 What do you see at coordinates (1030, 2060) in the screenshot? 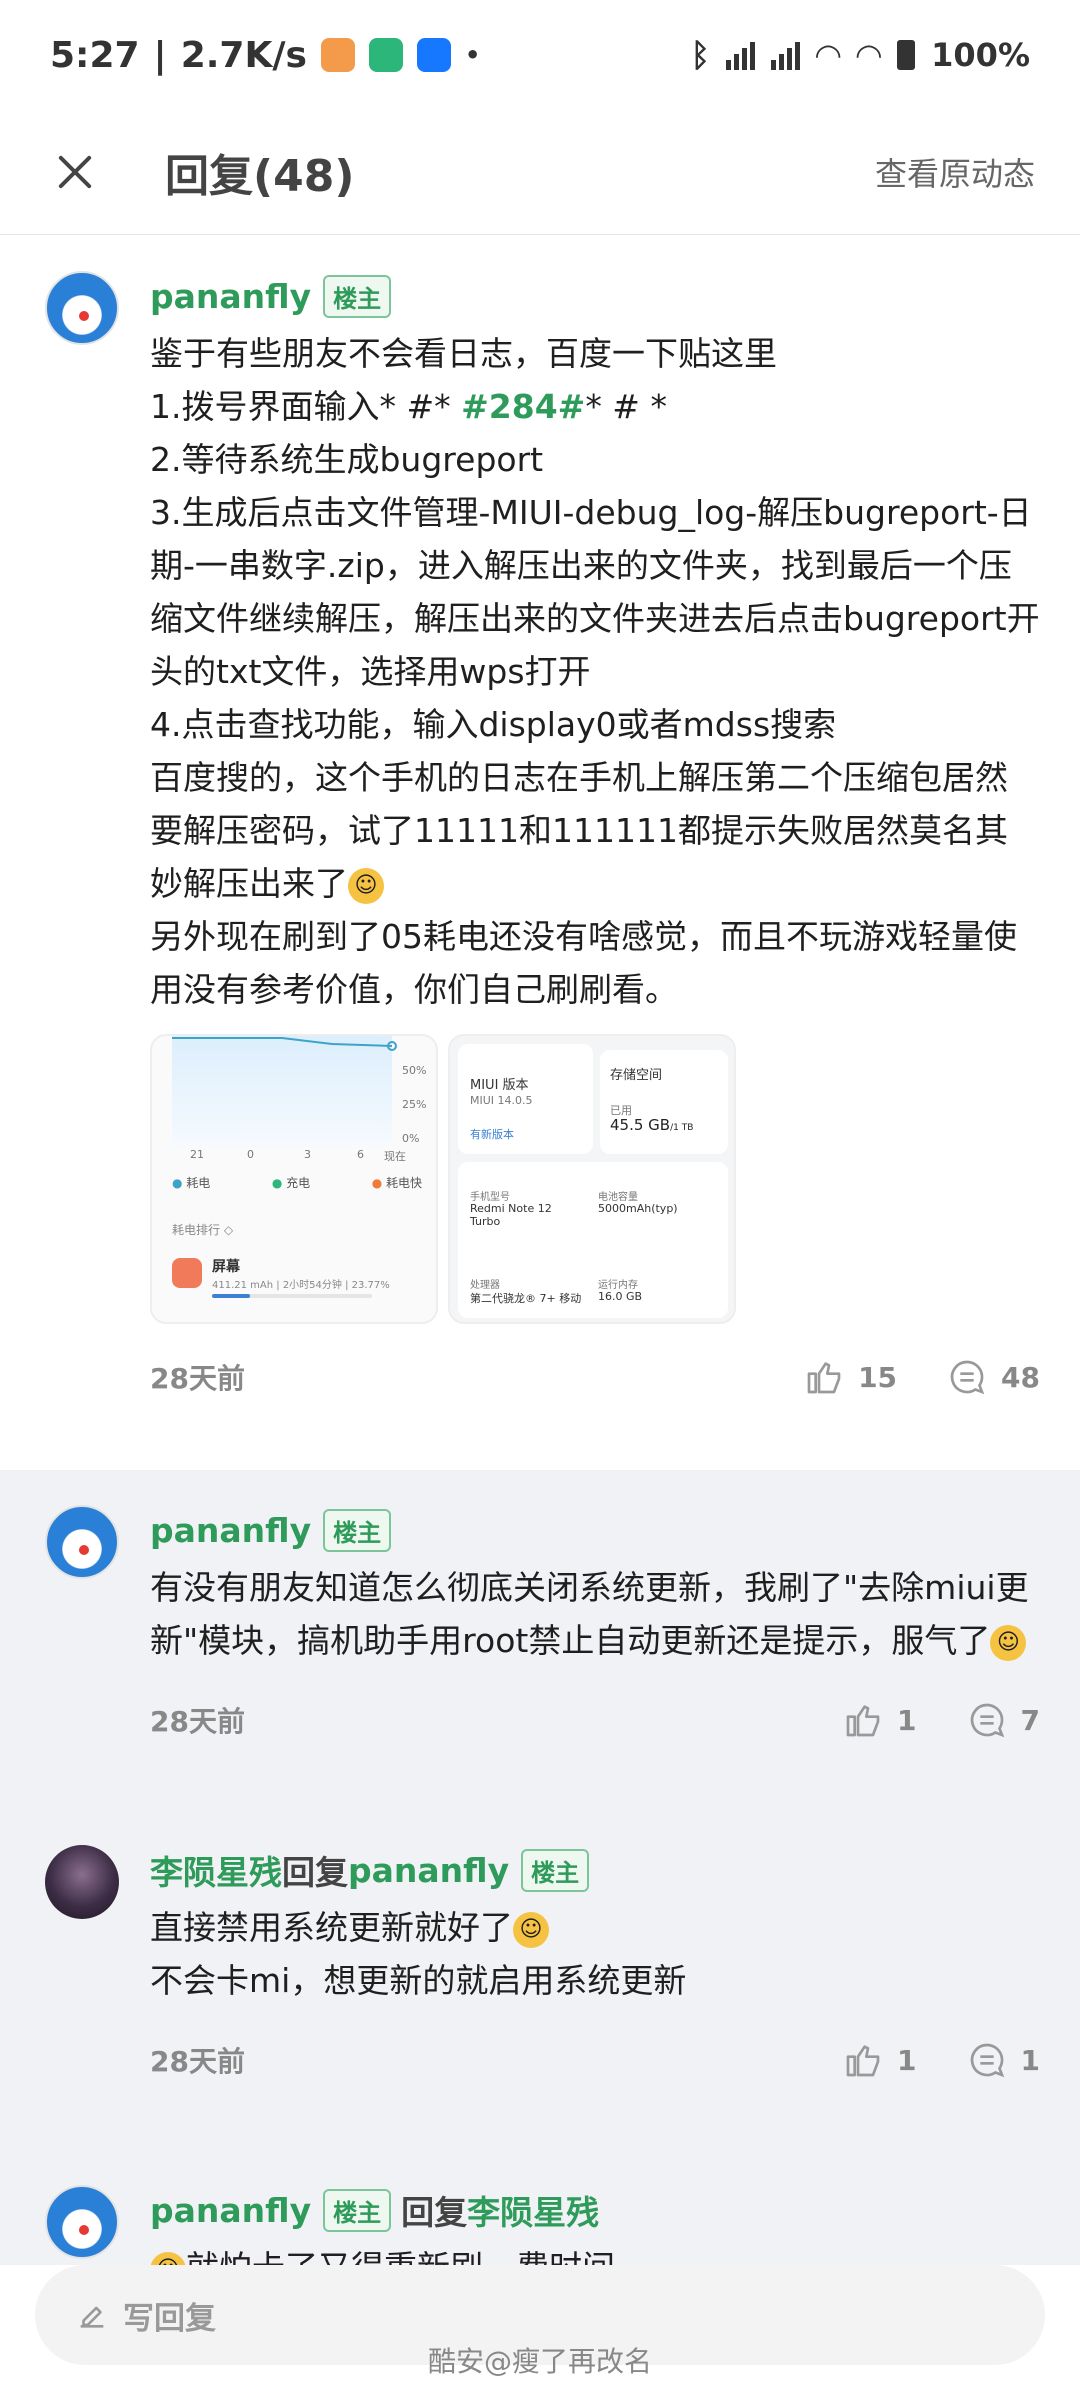
I see `comment-count: 1` at bounding box center [1030, 2060].